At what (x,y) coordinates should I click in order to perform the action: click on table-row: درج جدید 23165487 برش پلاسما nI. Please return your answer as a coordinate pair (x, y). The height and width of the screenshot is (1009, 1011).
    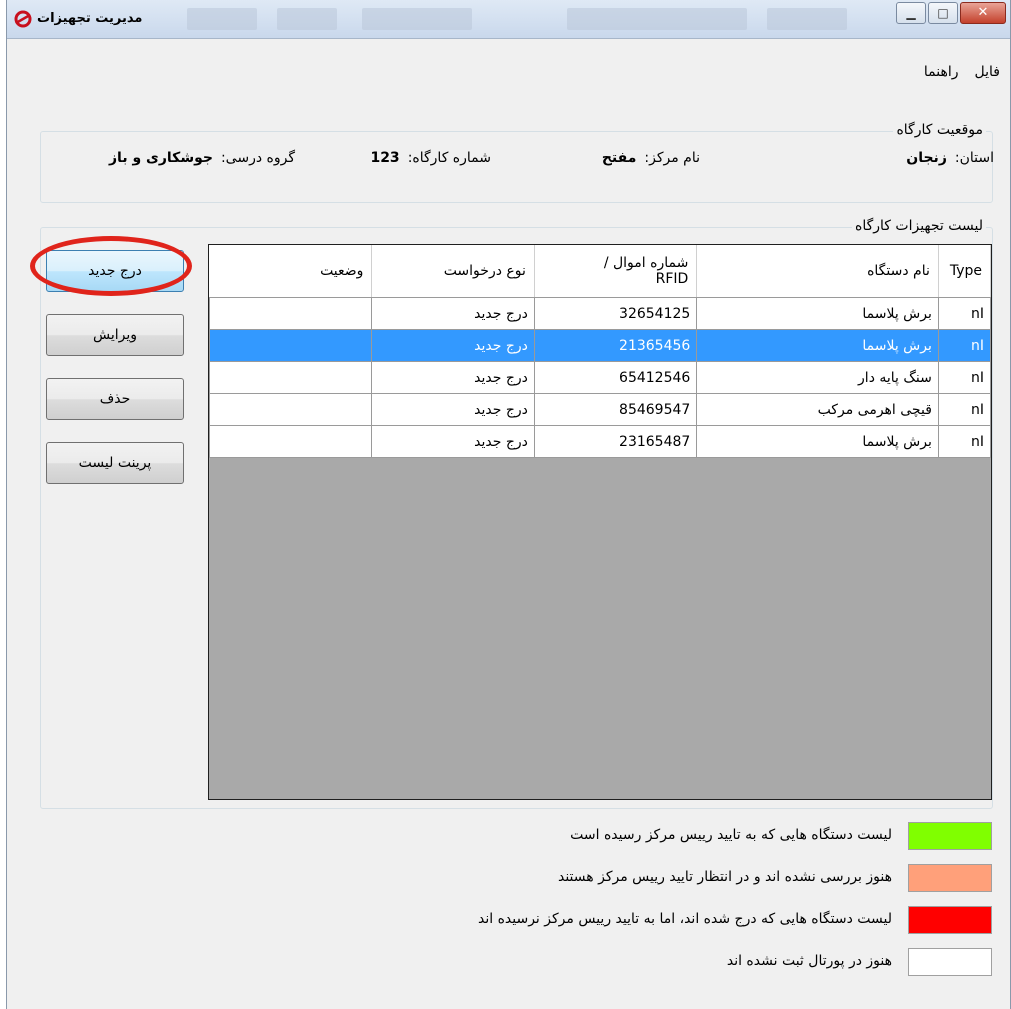
    Looking at the image, I should click on (600, 441).